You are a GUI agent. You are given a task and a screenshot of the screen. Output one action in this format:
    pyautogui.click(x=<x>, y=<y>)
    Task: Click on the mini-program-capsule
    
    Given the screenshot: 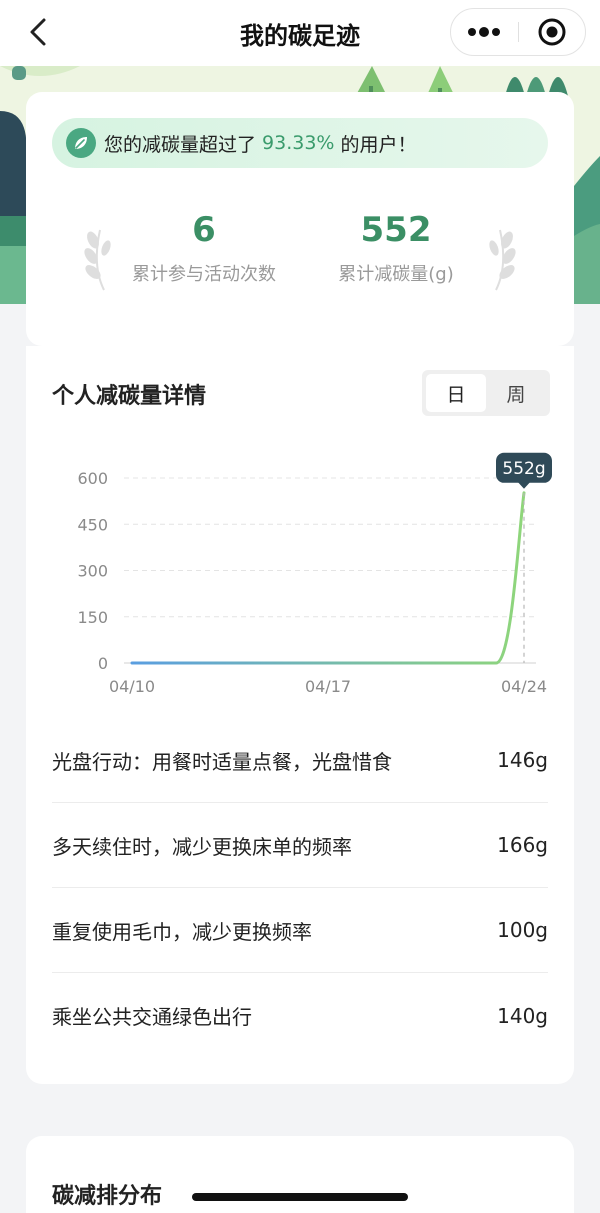 What is the action you would take?
    pyautogui.click(x=518, y=32)
    